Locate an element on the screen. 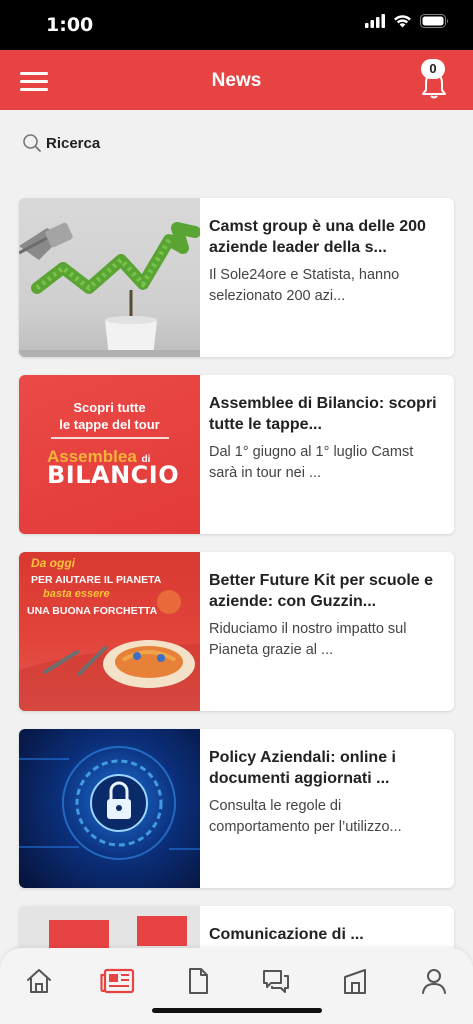 This screenshot has width=473, height=1024. building-icon is located at coordinates (355, 981).